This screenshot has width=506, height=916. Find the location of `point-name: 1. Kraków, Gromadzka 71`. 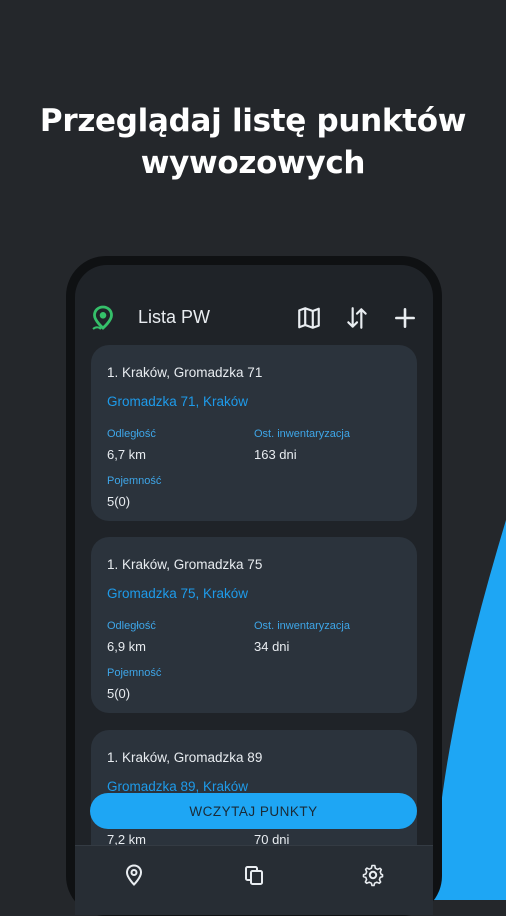

point-name: 1. Kraków, Gromadzka 71 is located at coordinates (185, 372).